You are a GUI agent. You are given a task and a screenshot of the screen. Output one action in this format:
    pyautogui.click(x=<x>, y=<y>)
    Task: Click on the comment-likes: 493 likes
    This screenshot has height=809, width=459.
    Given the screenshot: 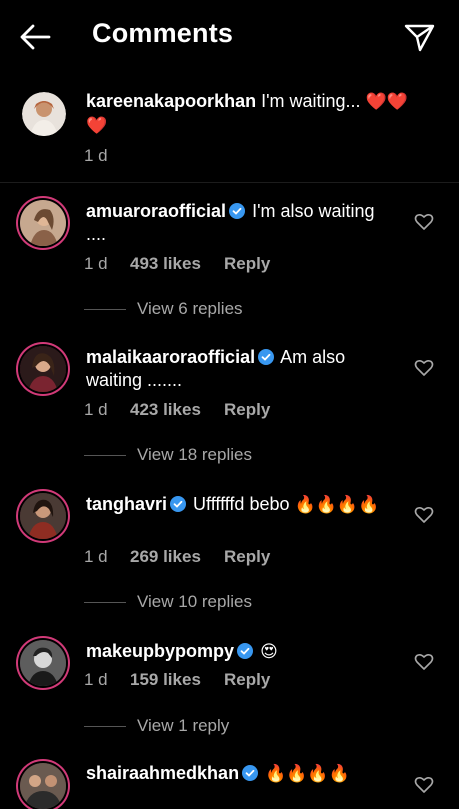 What is the action you would take?
    pyautogui.click(x=177, y=264)
    